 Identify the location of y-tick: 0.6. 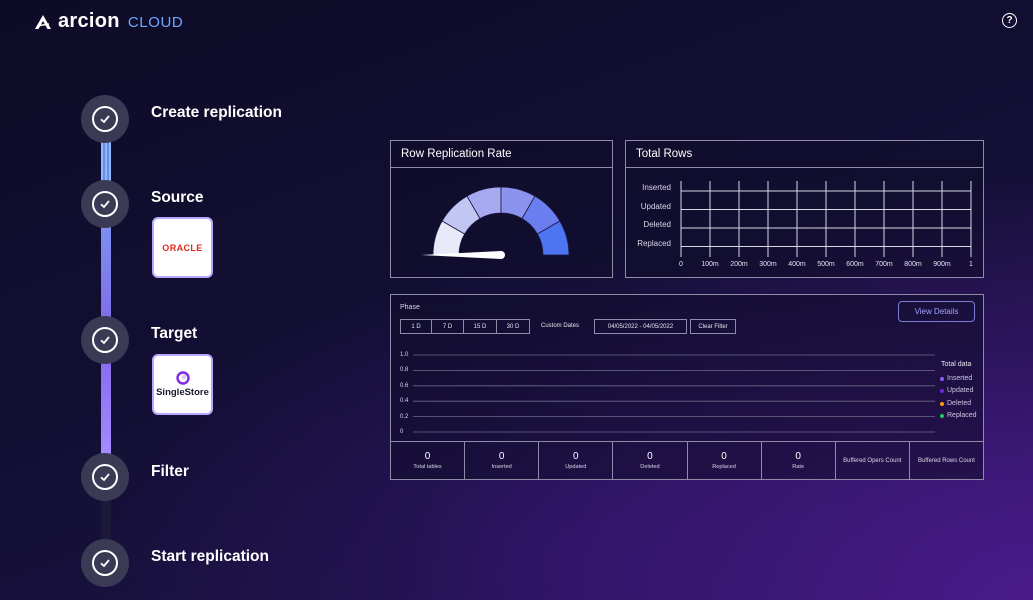
(404, 386).